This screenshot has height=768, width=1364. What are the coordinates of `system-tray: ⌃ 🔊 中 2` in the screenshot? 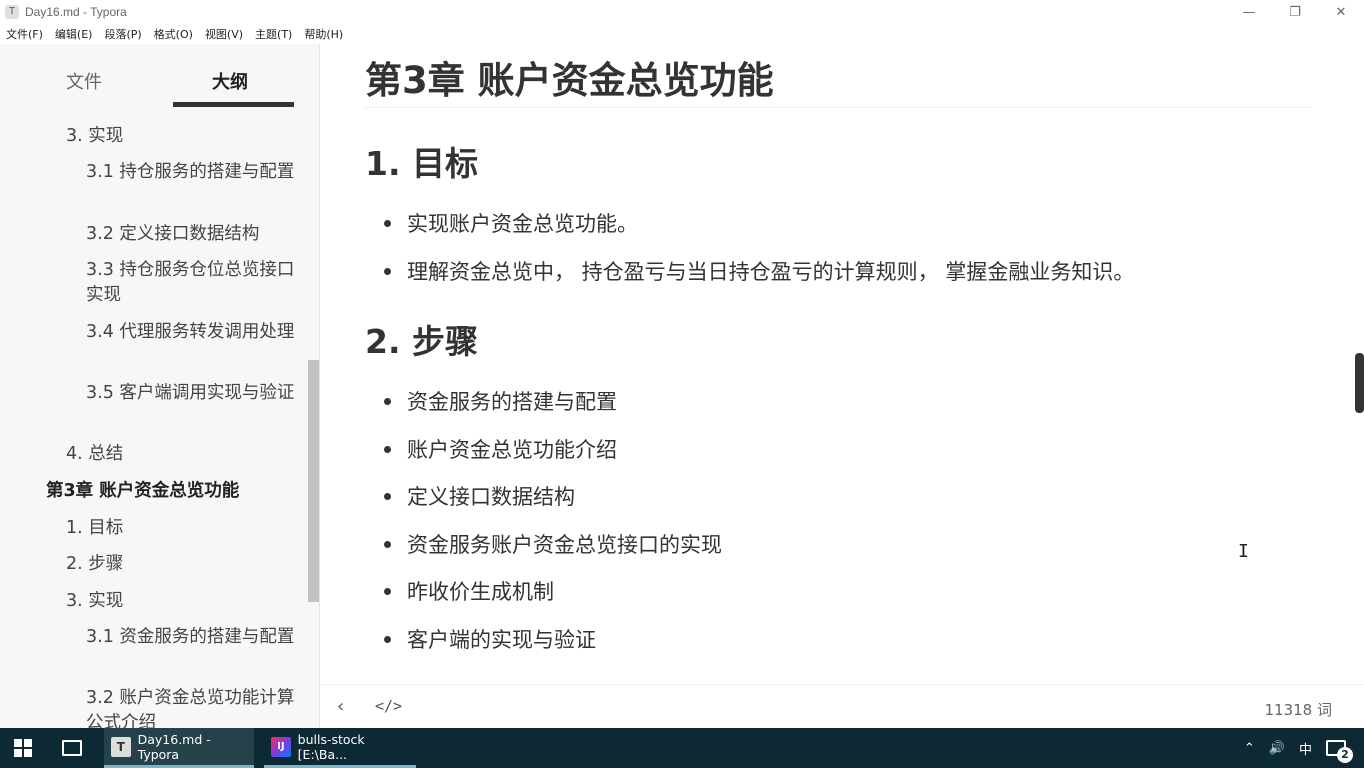 It's located at (1304, 748).